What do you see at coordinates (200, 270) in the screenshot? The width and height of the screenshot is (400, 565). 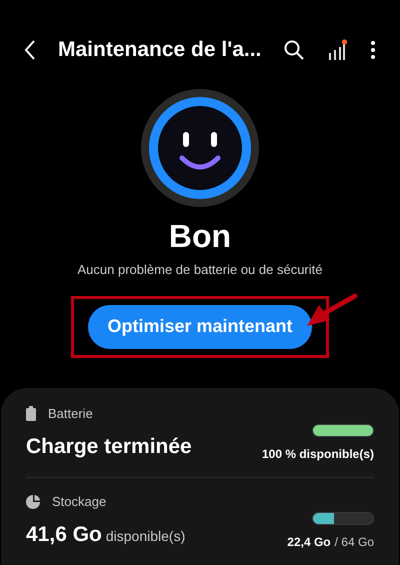 I see `status-subtitle: Aucun problème de batterie ou de sécurité` at bounding box center [200, 270].